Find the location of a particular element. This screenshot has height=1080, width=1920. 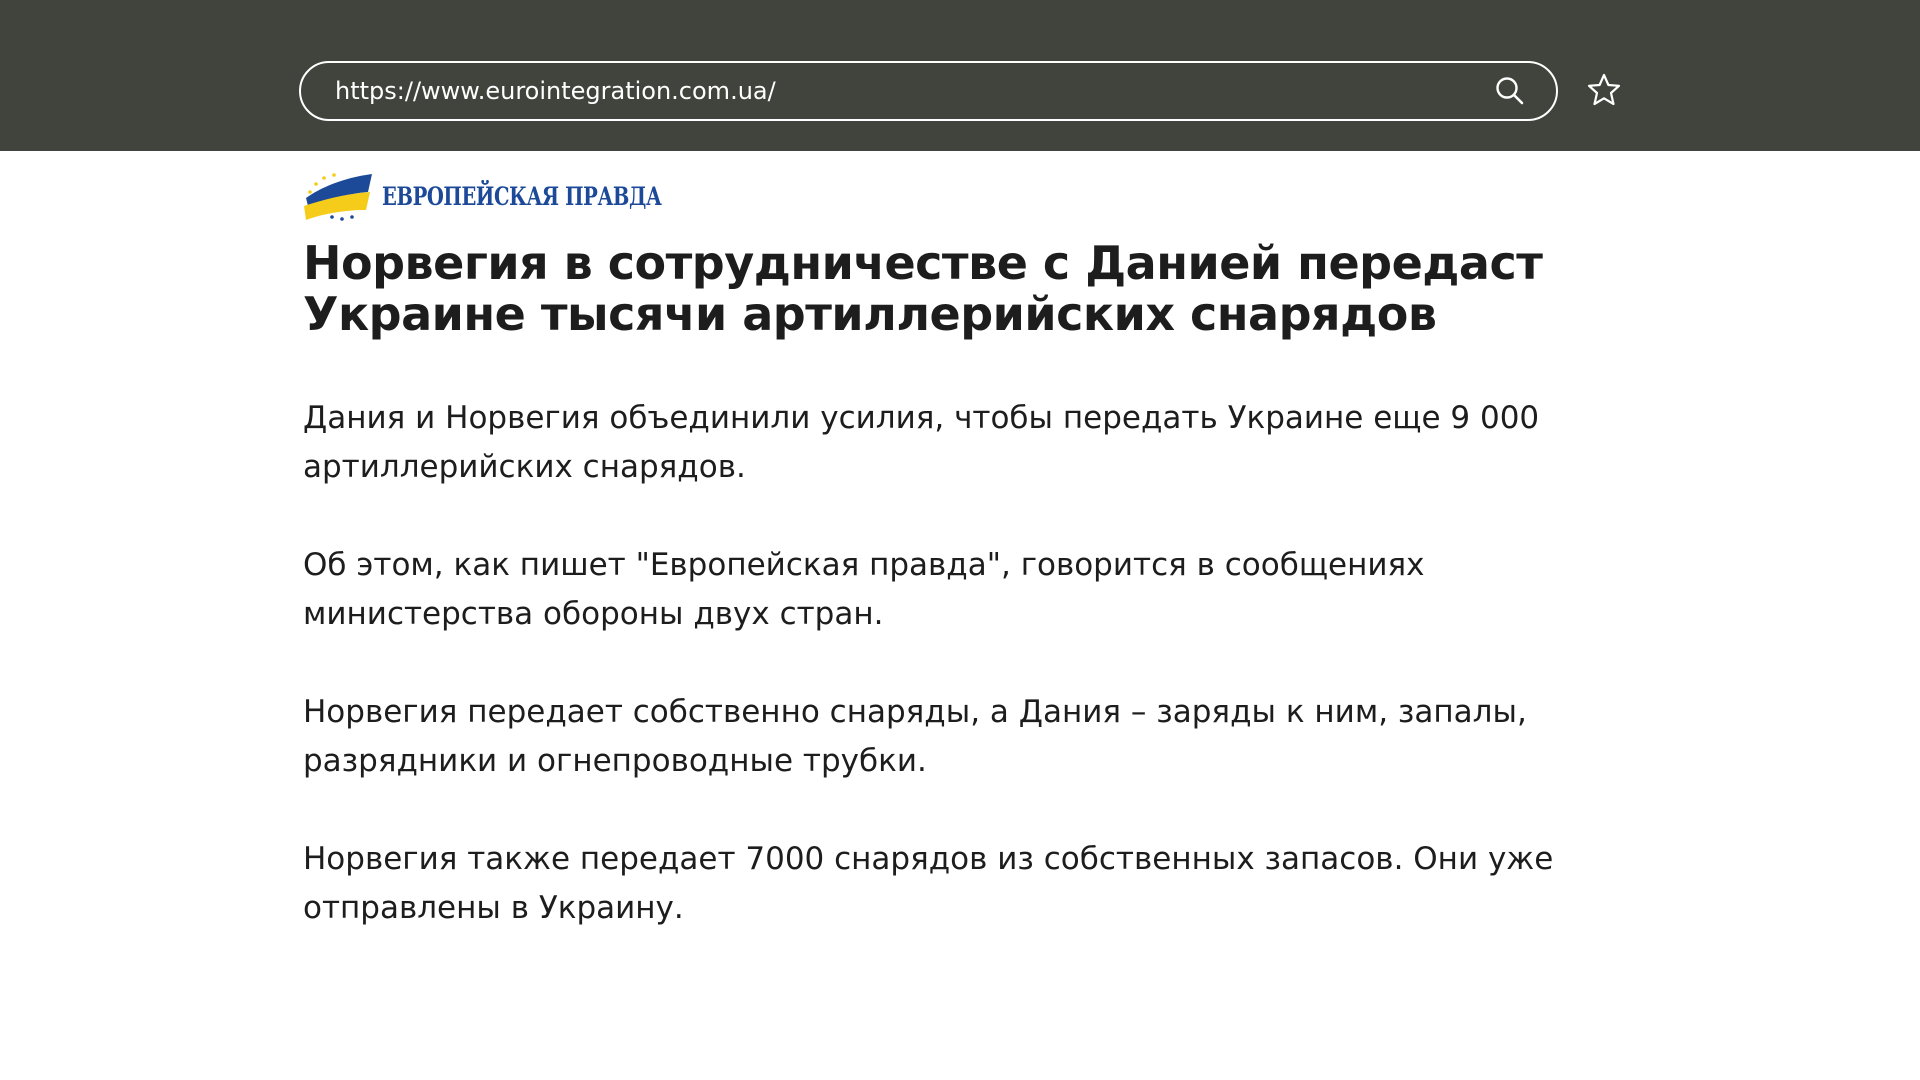

logo-text: ЕВРОПЕЙСКАЯ ПРАВДА is located at coordinates (522, 196).